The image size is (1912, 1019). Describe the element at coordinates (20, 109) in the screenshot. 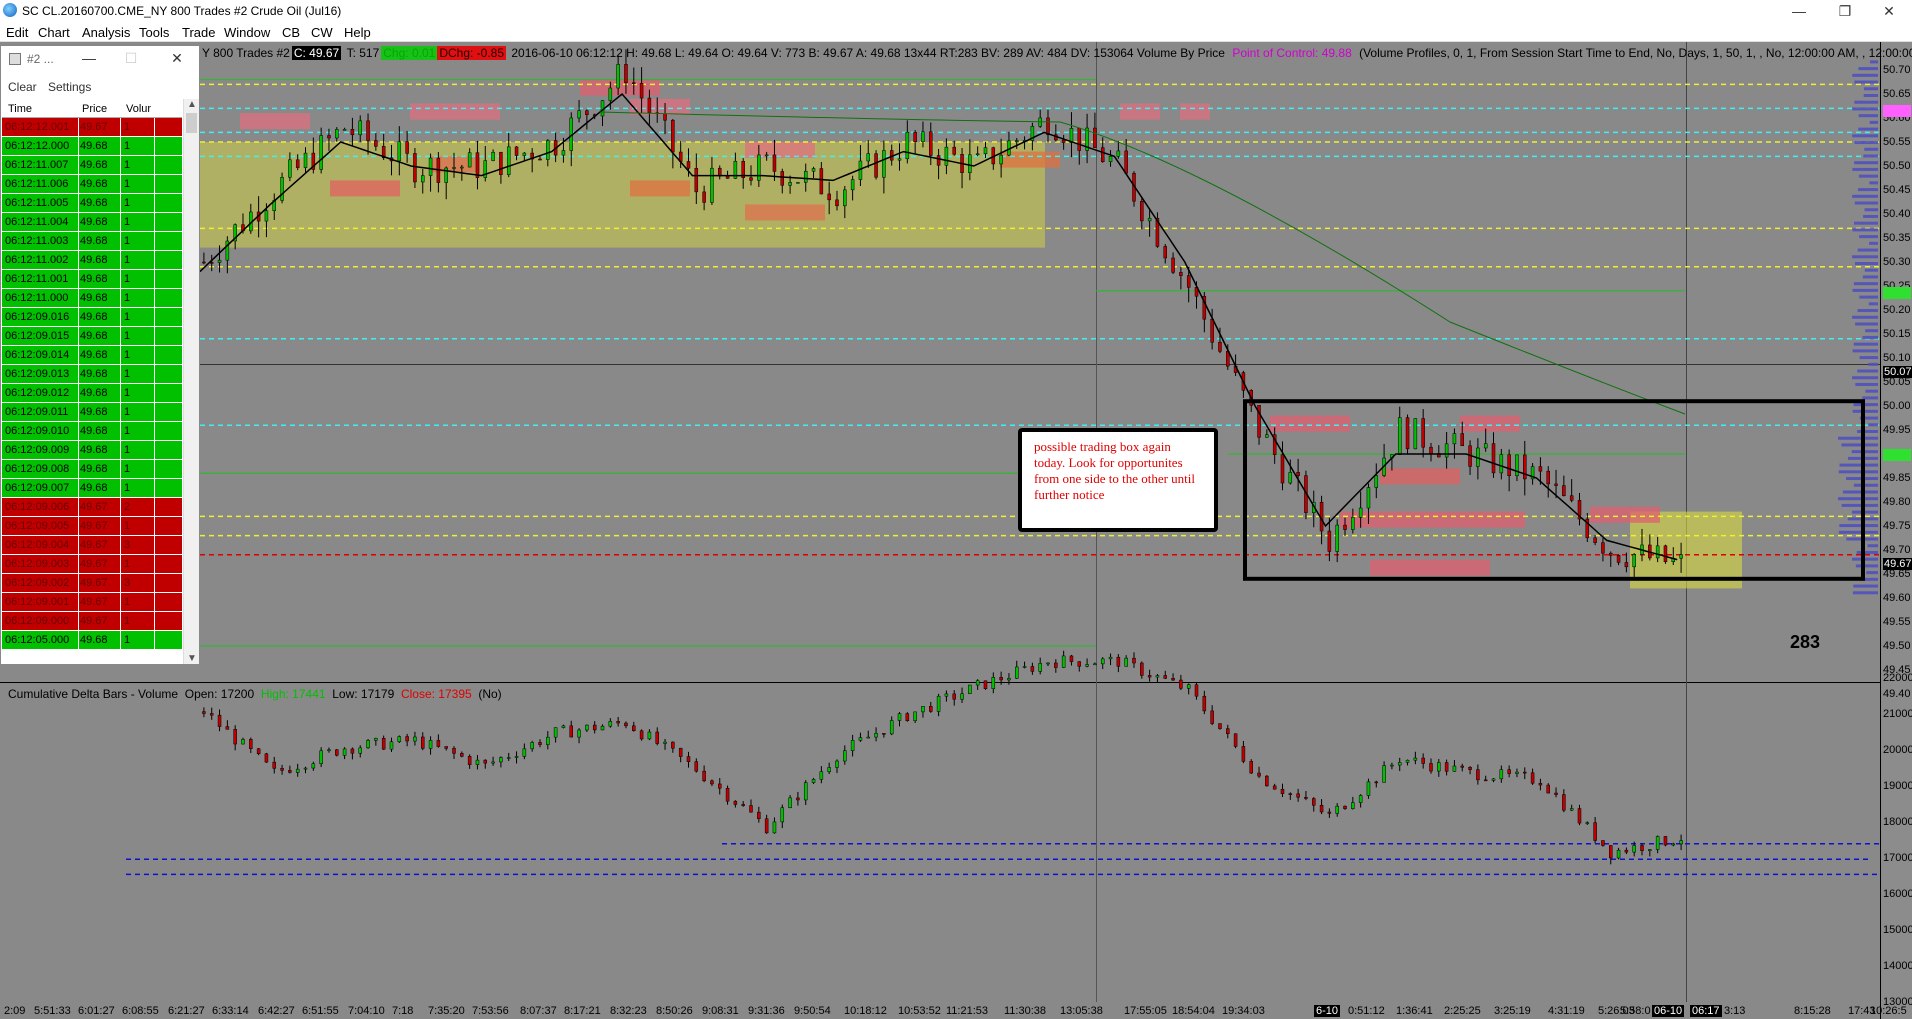

I see `col-time: Time` at that location.